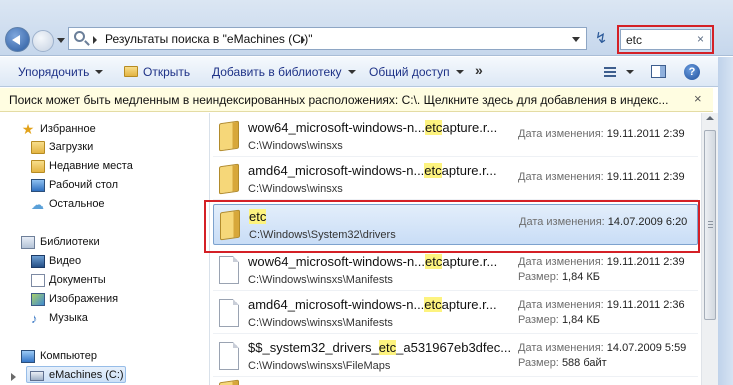 This screenshot has width=733, height=385. Describe the element at coordinates (692, 72) in the screenshot. I see `help-icon: ?` at that location.